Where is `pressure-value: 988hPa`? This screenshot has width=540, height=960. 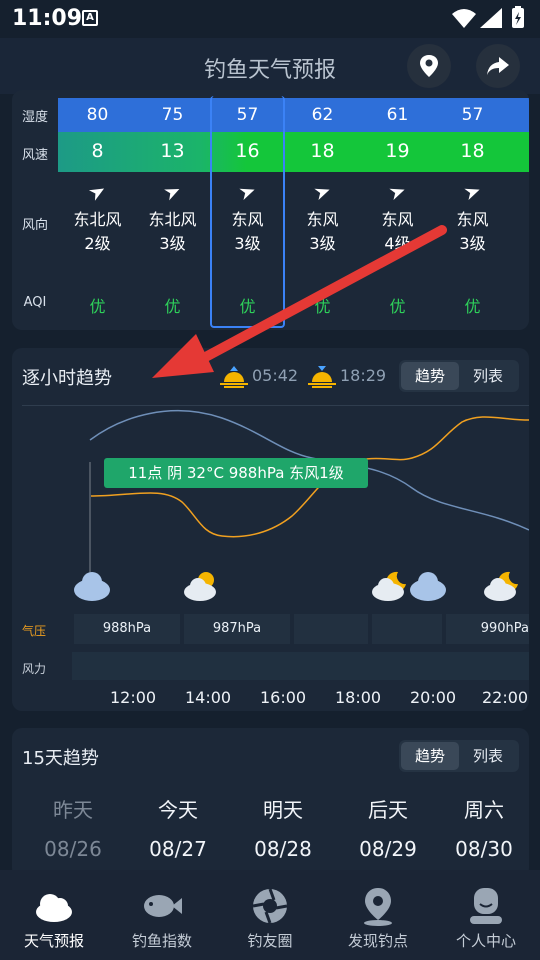
pressure-value: 988hPa is located at coordinates (127, 629).